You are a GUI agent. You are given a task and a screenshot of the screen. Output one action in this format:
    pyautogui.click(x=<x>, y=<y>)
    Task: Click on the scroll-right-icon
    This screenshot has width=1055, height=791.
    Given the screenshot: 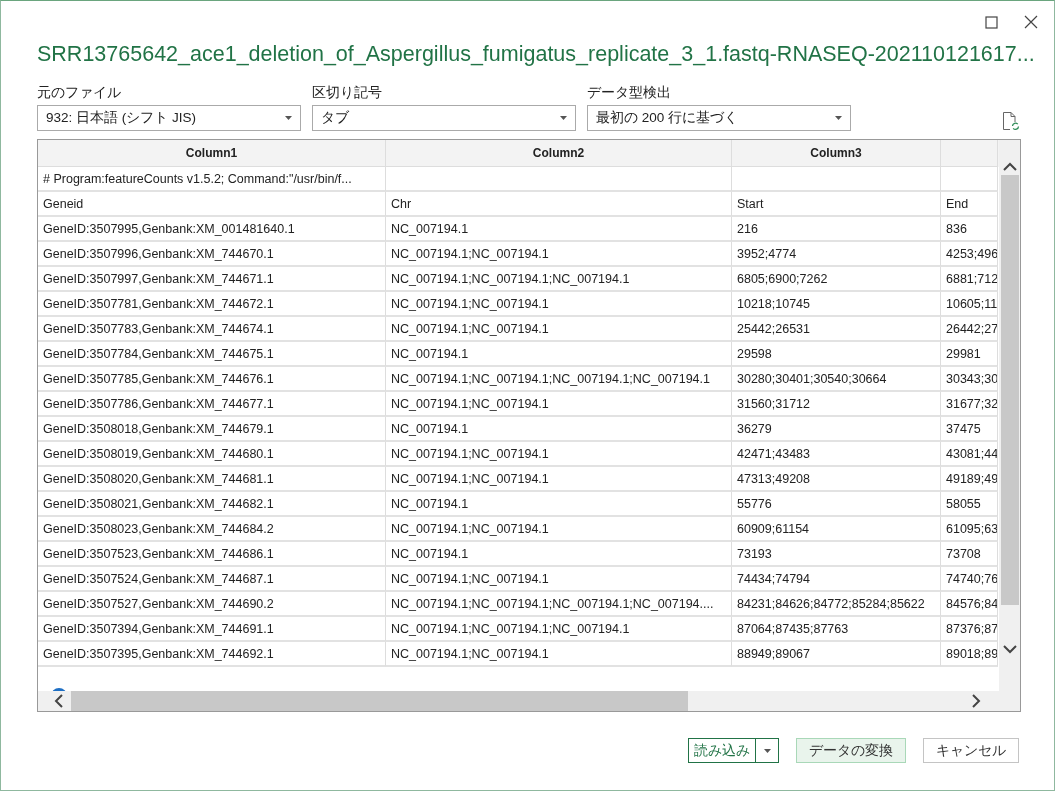 What is the action you would take?
    pyautogui.click(x=976, y=701)
    